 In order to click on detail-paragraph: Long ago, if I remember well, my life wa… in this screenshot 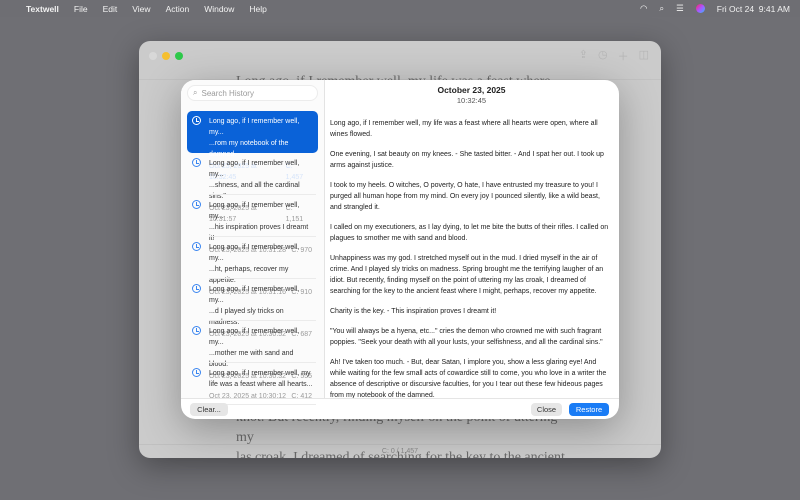, I will do `click(464, 129)`.